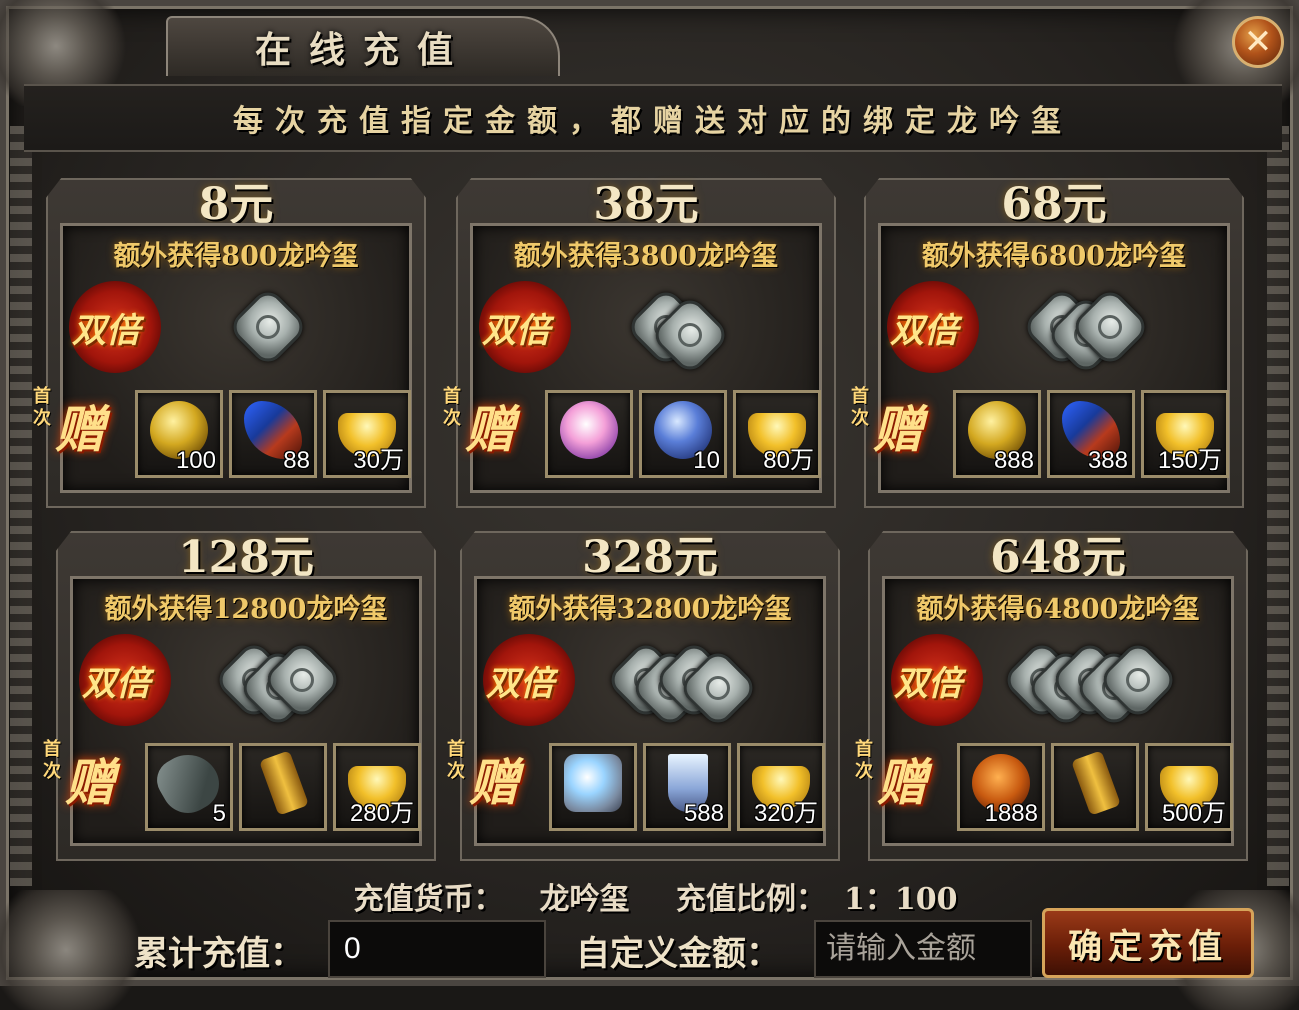 The height and width of the screenshot is (1010, 1299). I want to click on close-button: ✕, so click(1258, 42).